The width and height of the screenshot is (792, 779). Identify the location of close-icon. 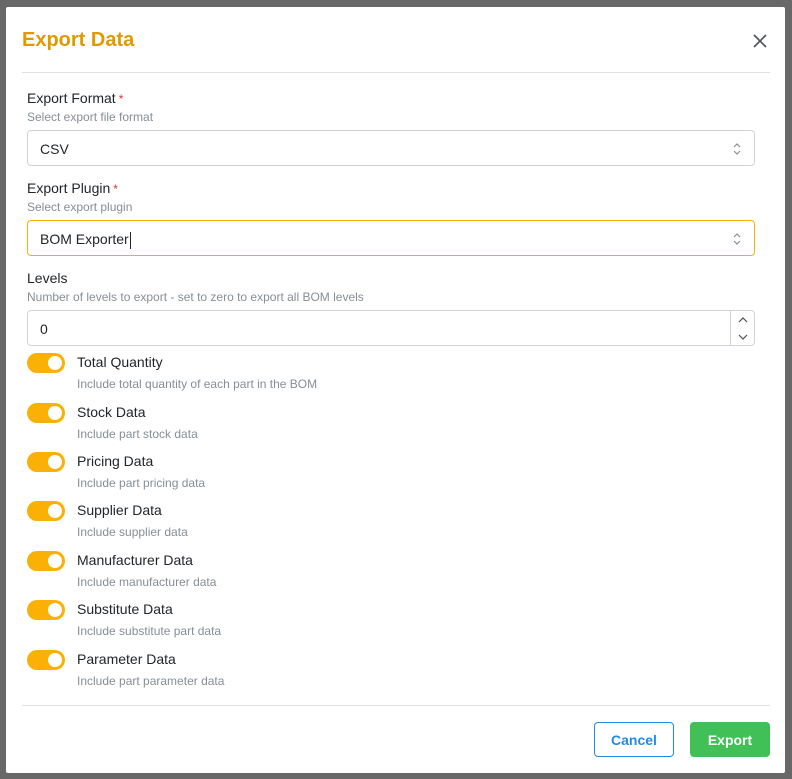
(760, 41).